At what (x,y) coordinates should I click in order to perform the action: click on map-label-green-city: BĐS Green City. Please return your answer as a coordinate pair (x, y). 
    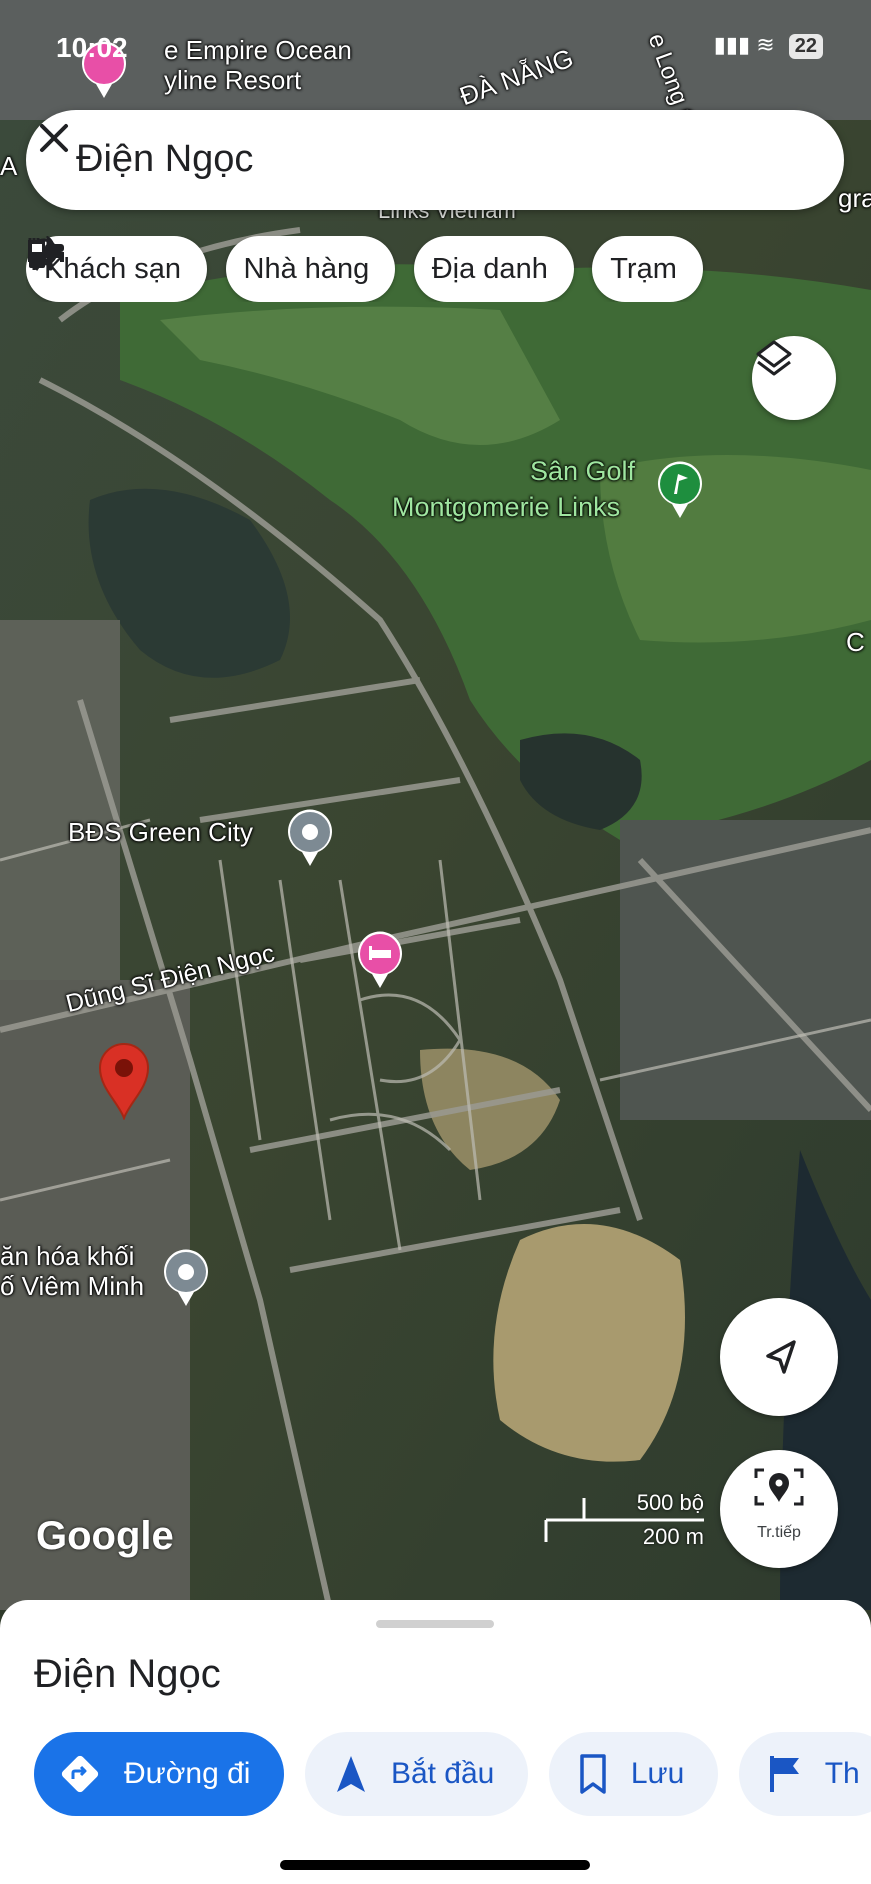
    Looking at the image, I should click on (160, 832).